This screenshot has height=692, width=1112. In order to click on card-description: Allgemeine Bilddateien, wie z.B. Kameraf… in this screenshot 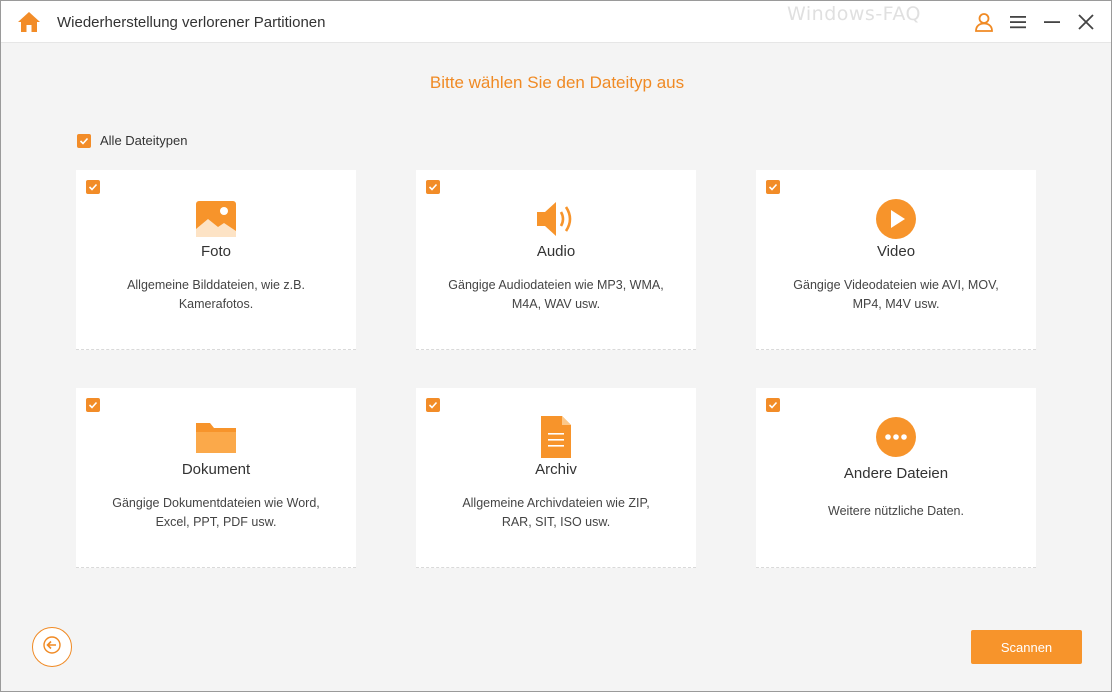, I will do `click(216, 294)`.